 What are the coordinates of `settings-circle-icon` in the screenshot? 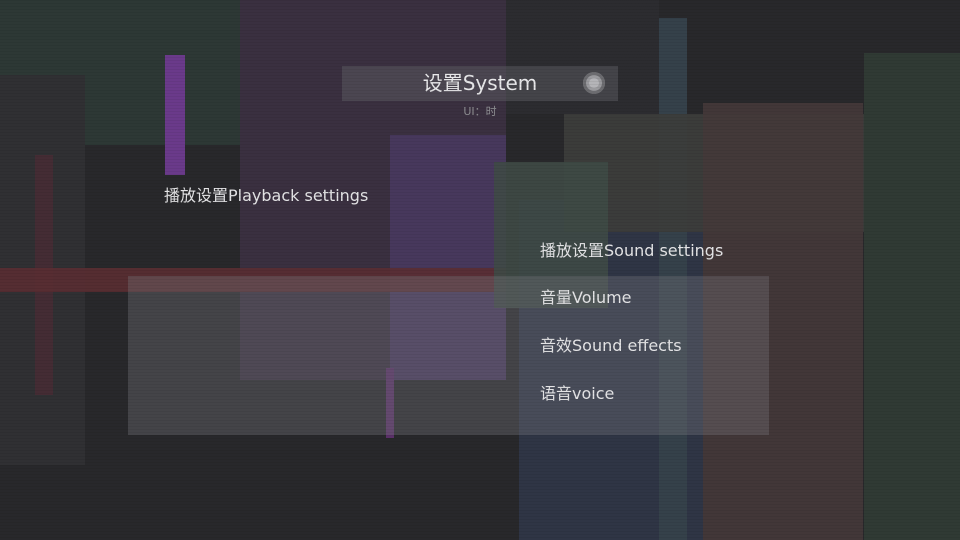 It's located at (594, 83).